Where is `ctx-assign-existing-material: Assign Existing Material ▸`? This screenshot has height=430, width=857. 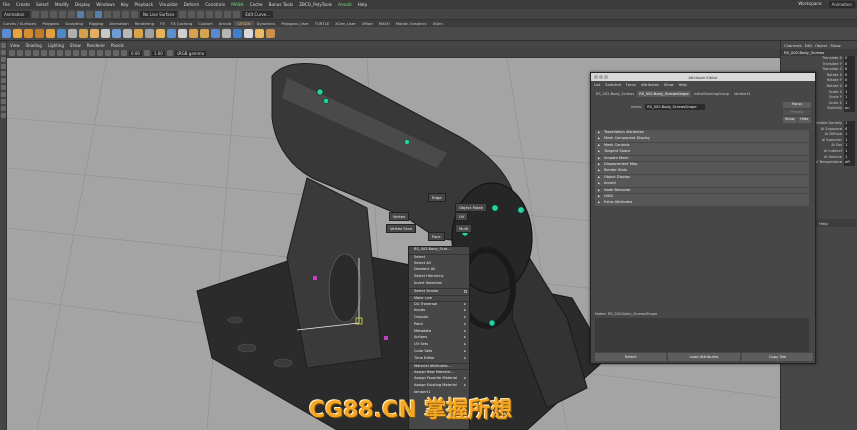
ctx-assign-existing-material: Assign Existing Material ▸ is located at coordinates (439, 386).